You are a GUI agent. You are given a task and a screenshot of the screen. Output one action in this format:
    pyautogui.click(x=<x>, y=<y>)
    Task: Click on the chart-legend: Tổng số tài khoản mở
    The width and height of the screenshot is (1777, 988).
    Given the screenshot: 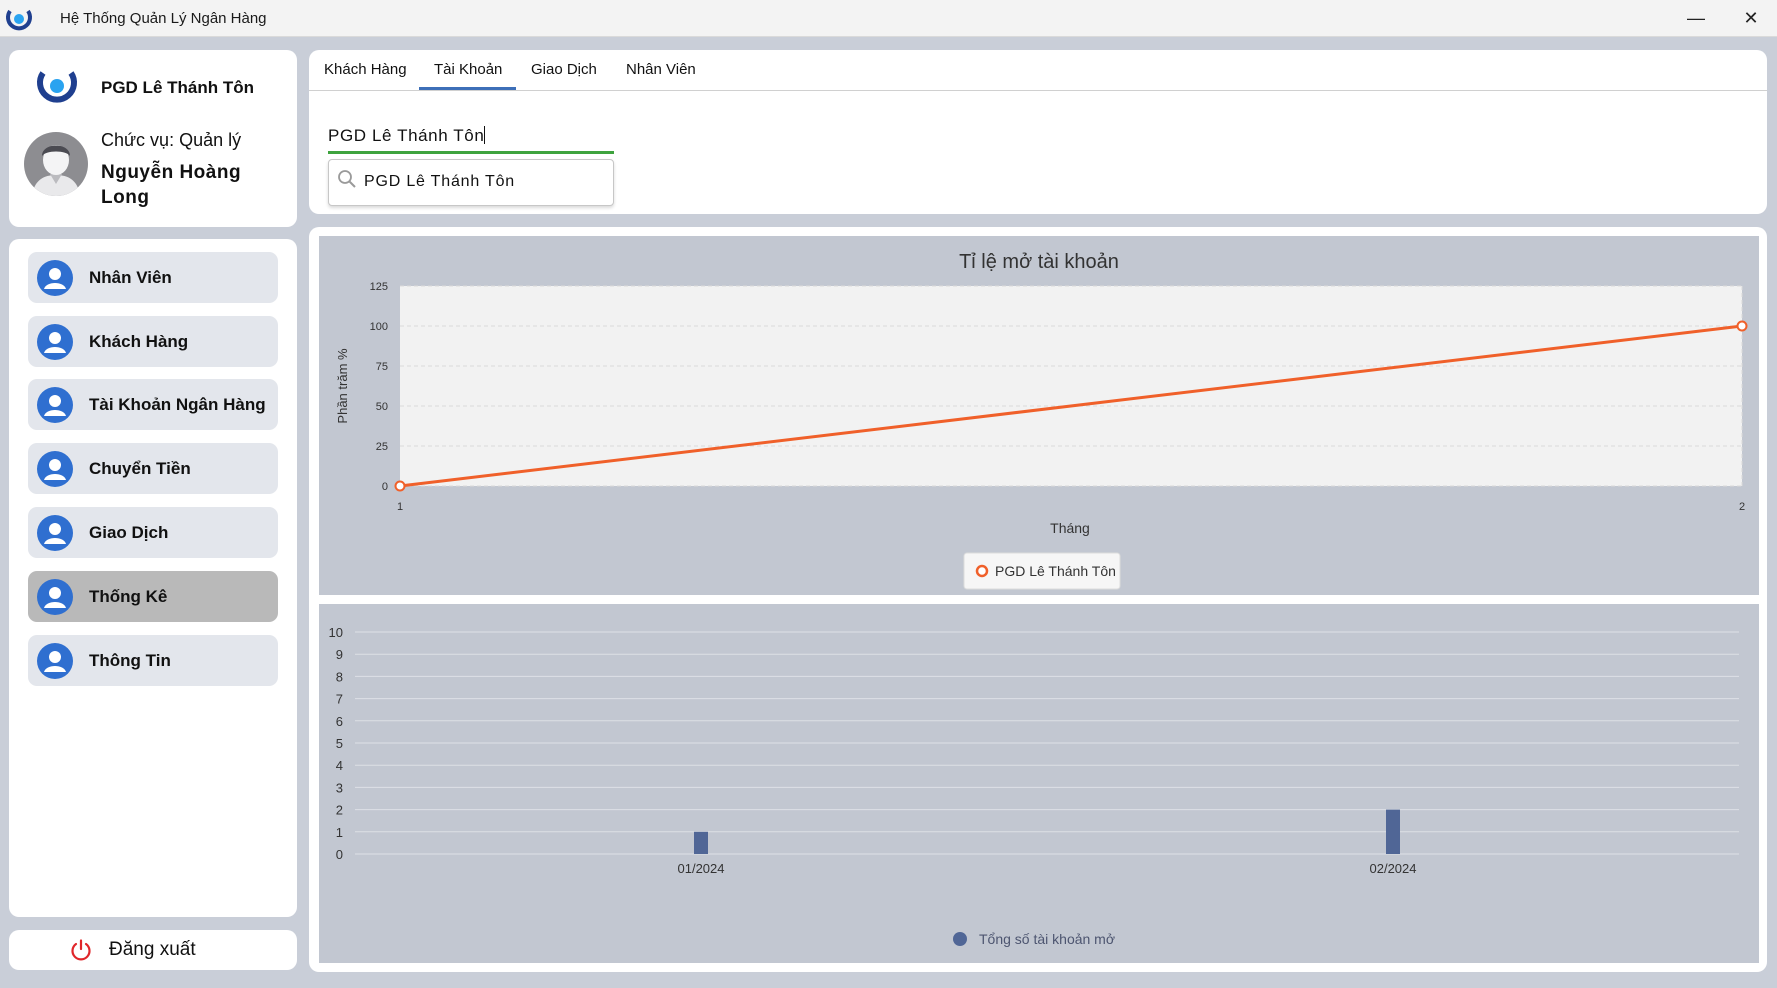 What is the action you would take?
    pyautogui.click(x=1034, y=939)
    